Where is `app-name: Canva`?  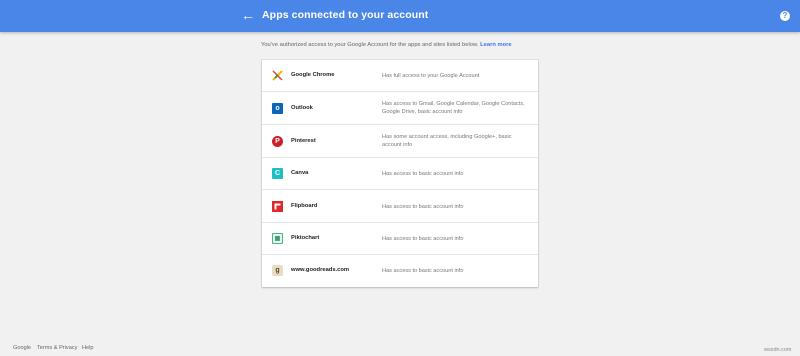 app-name: Canva is located at coordinates (300, 173).